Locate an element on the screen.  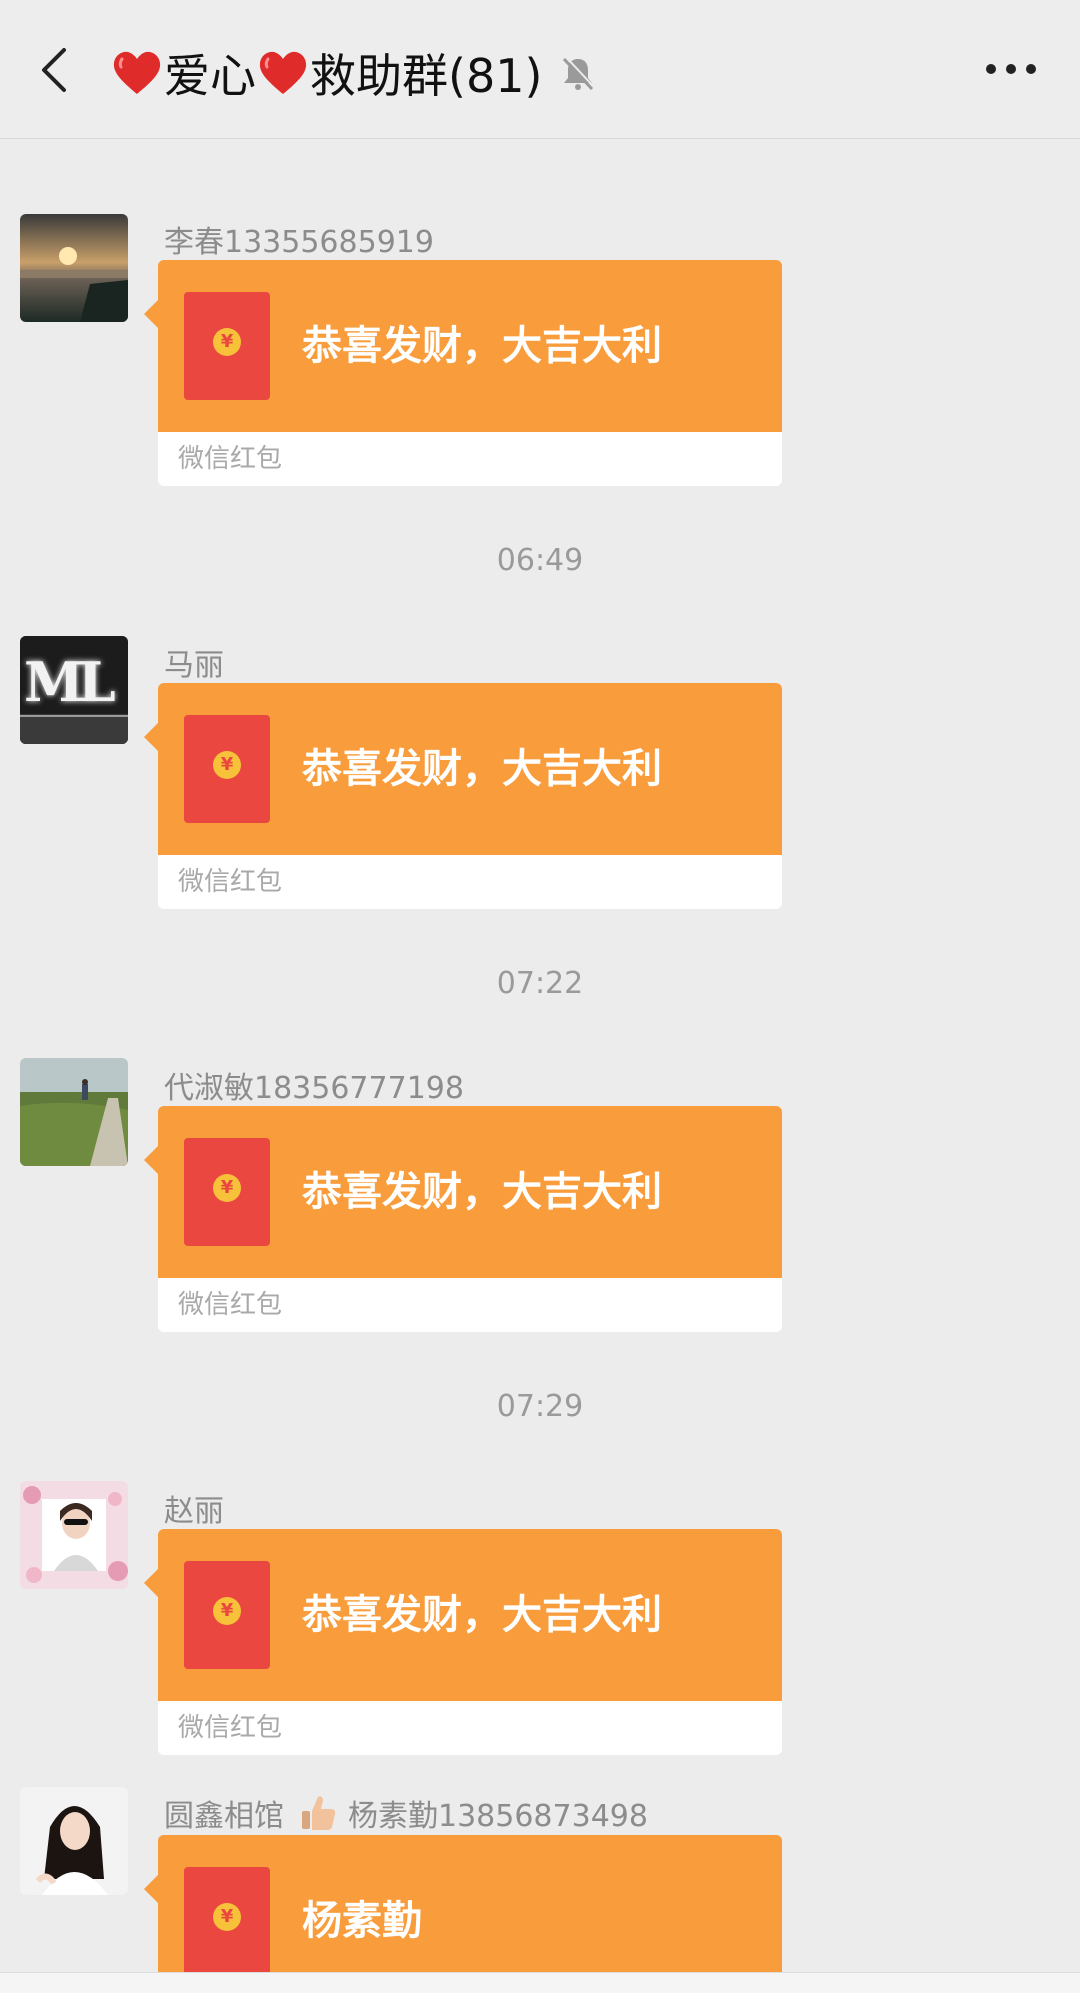
more-dots-icon is located at coordinates (1011, 69).